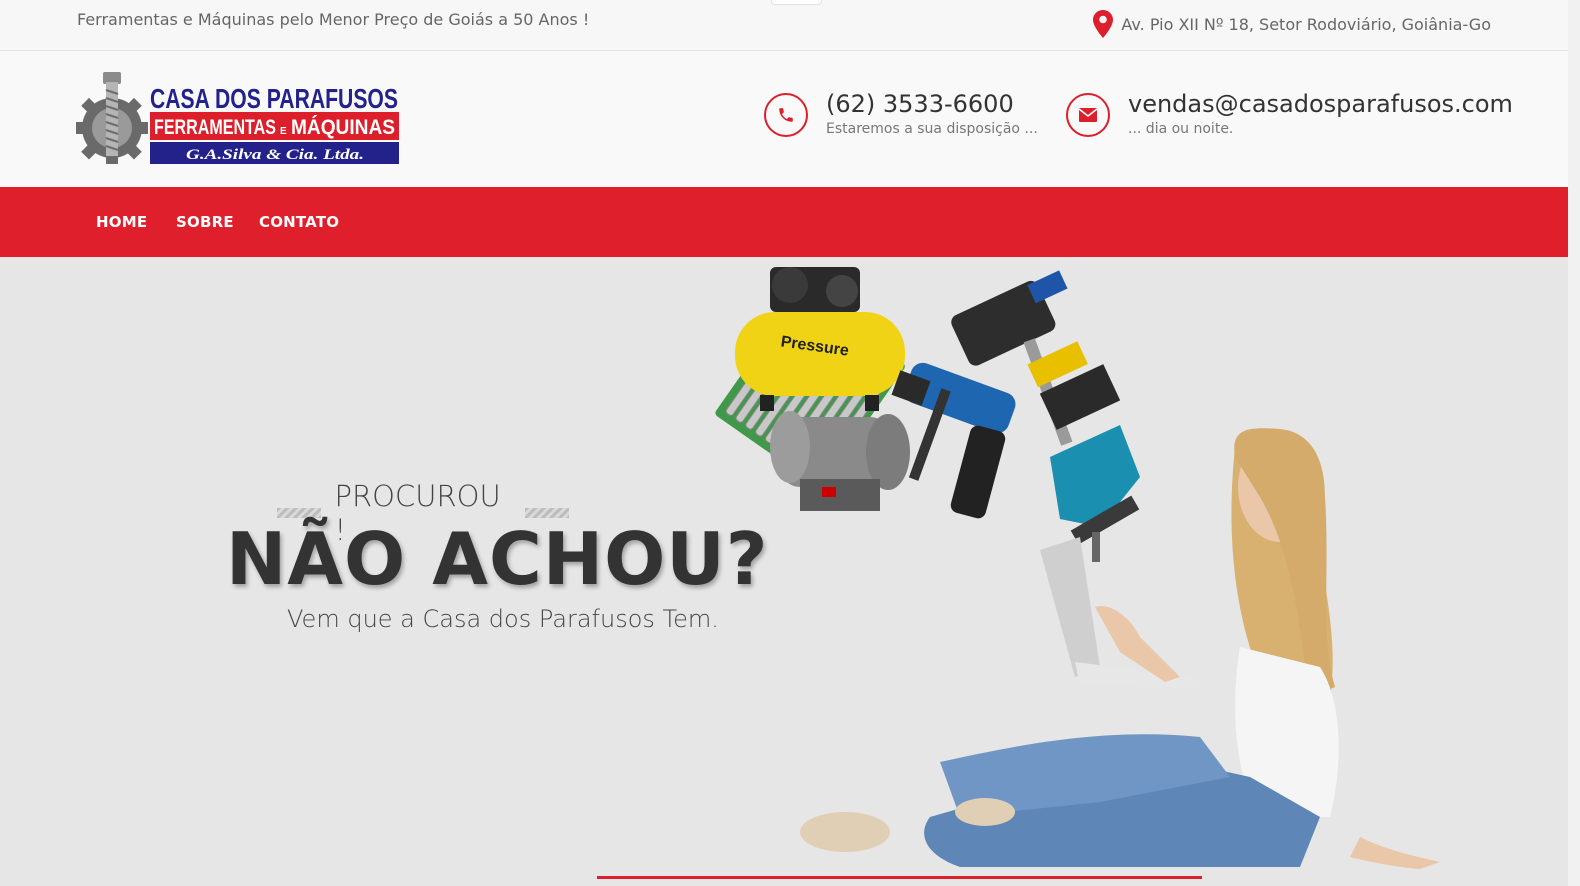 The image size is (1580, 886). I want to click on nav-contato: CONTATO, so click(299, 222).